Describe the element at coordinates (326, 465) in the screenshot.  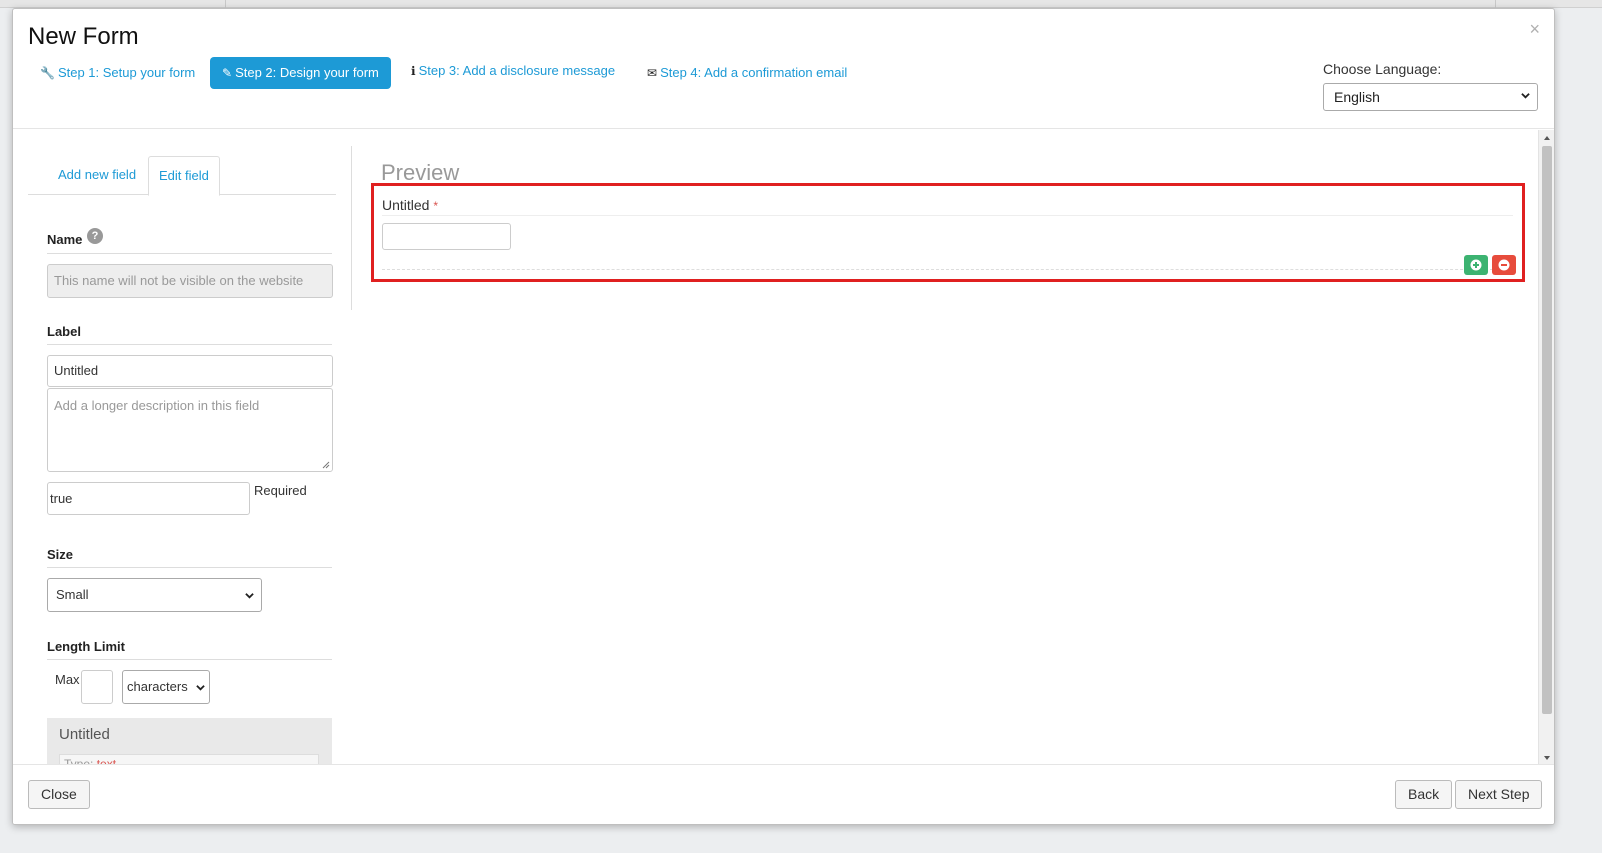
I see `resize-grip-icon` at that location.